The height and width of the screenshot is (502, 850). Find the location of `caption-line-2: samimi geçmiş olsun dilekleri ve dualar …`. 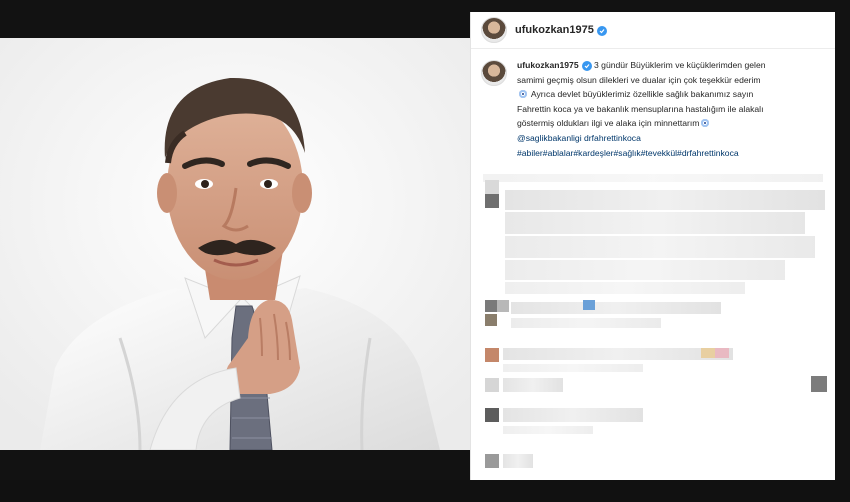

caption-line-2: samimi geçmiş olsun dilekleri ve dualar … is located at coordinates (639, 79).